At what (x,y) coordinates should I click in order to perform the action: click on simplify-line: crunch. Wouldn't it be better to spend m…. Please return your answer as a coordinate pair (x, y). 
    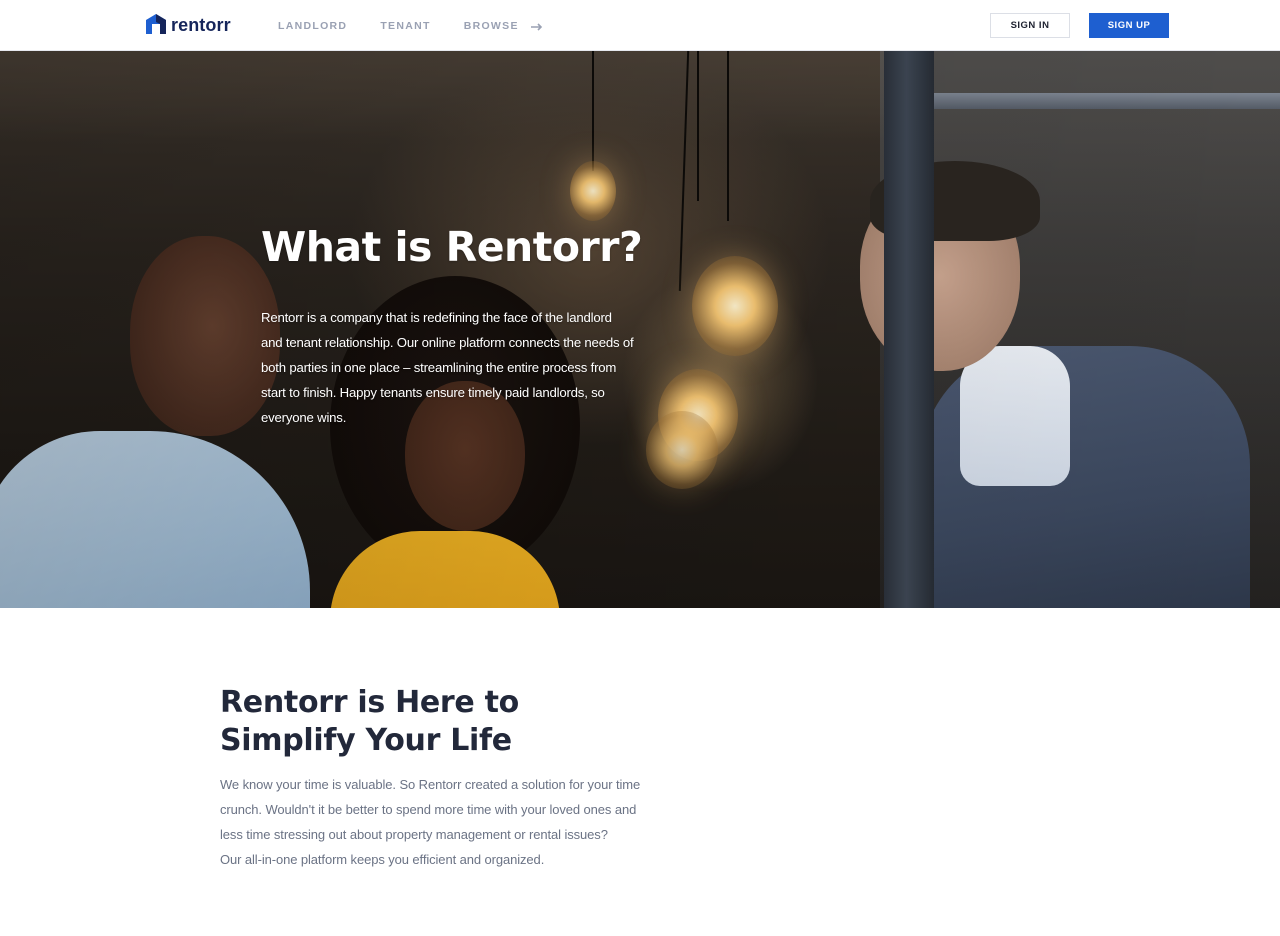
    Looking at the image, I should click on (428, 809).